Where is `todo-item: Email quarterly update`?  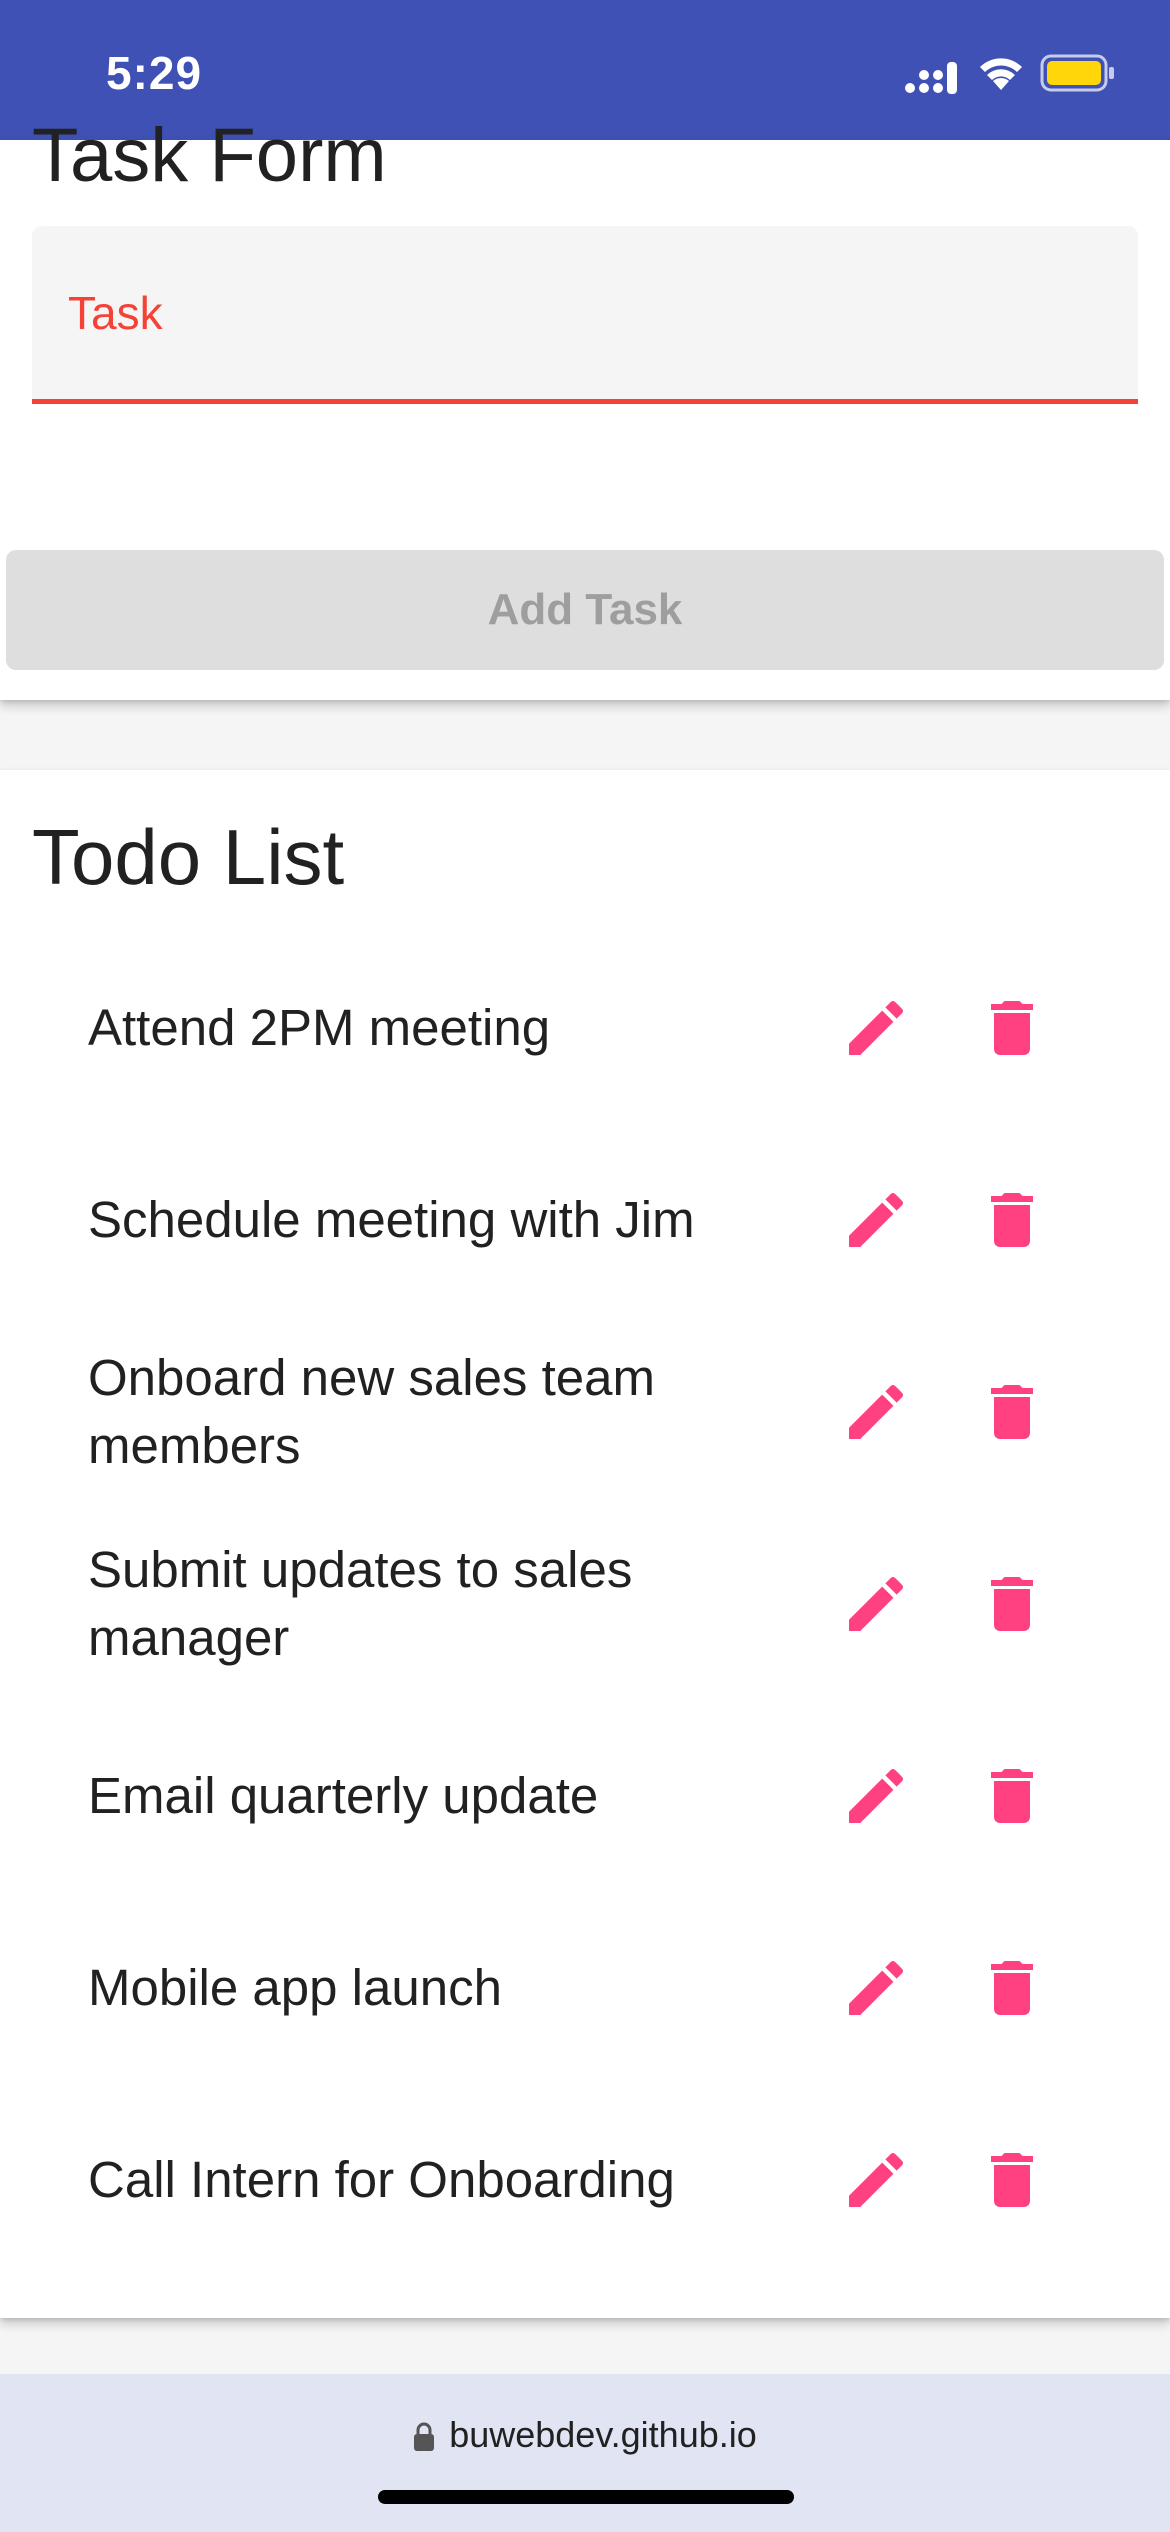 todo-item: Email quarterly update is located at coordinates (585, 1796).